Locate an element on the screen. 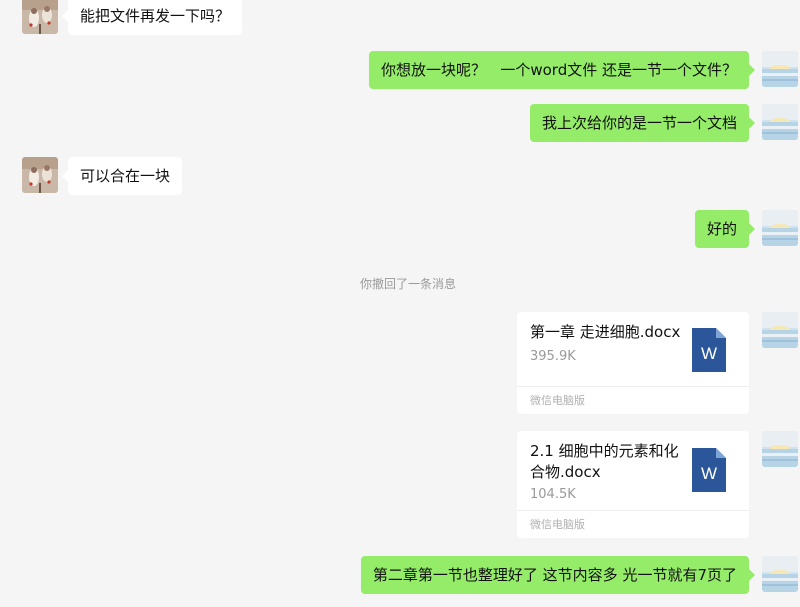 The width and height of the screenshot is (800, 607). file-size: 104.5K is located at coordinates (553, 494).